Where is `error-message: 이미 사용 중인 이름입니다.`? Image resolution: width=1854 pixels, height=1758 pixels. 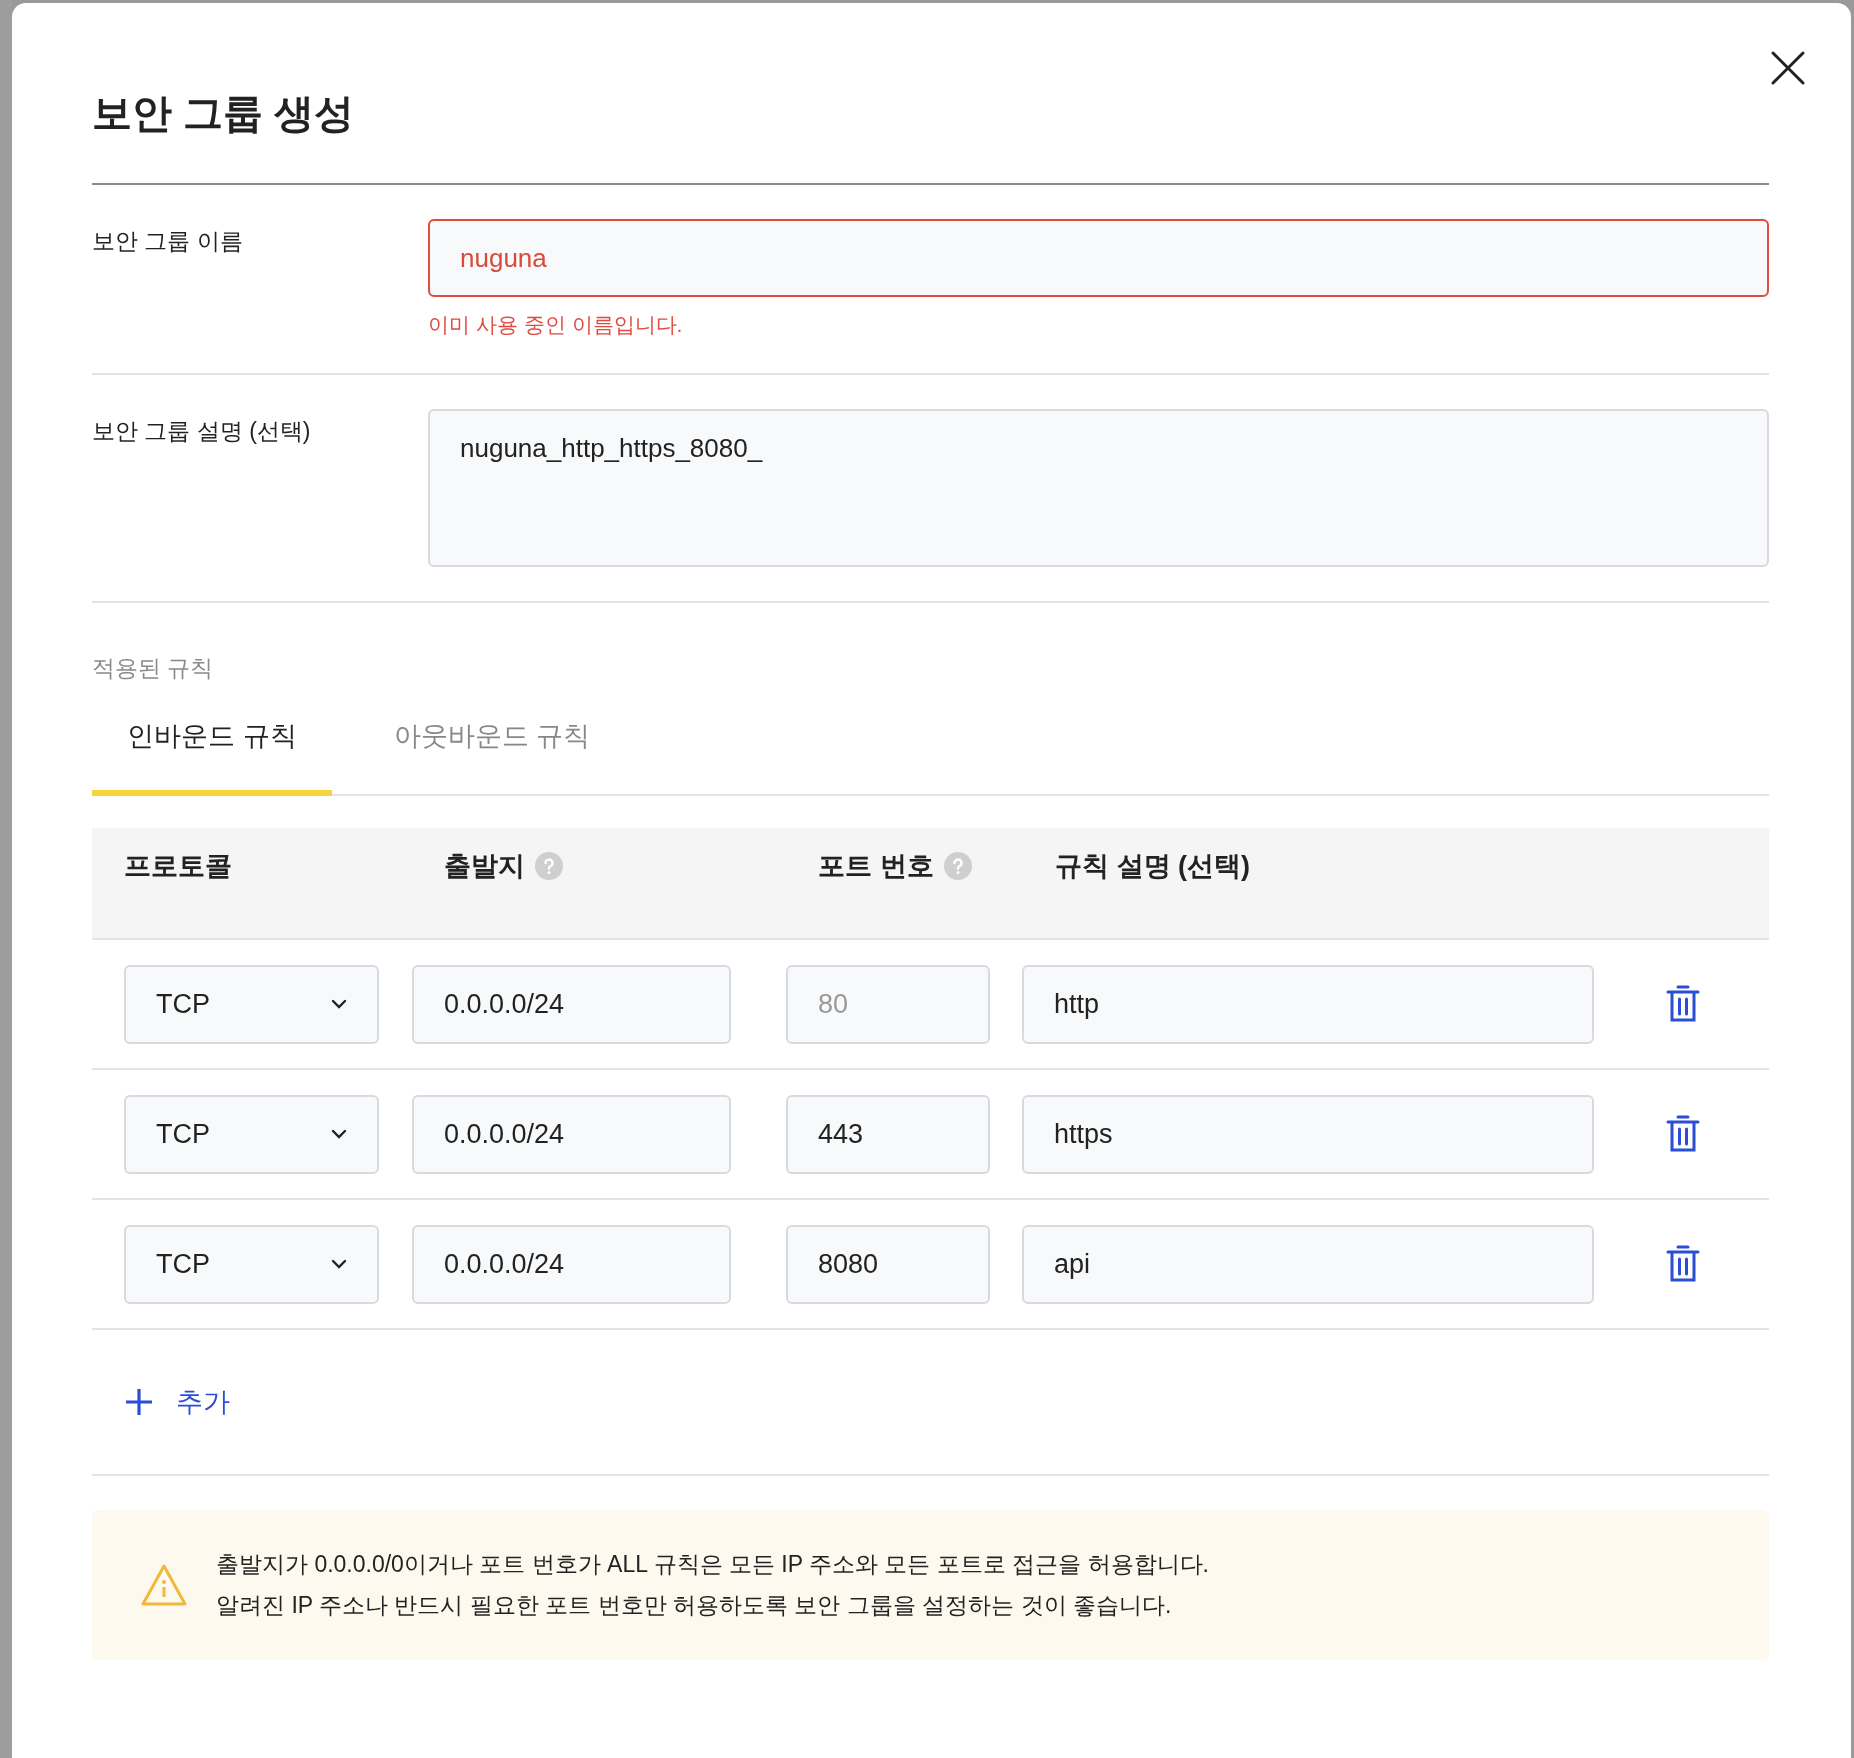
error-message: 이미 사용 중인 이름입니다. is located at coordinates (556, 325).